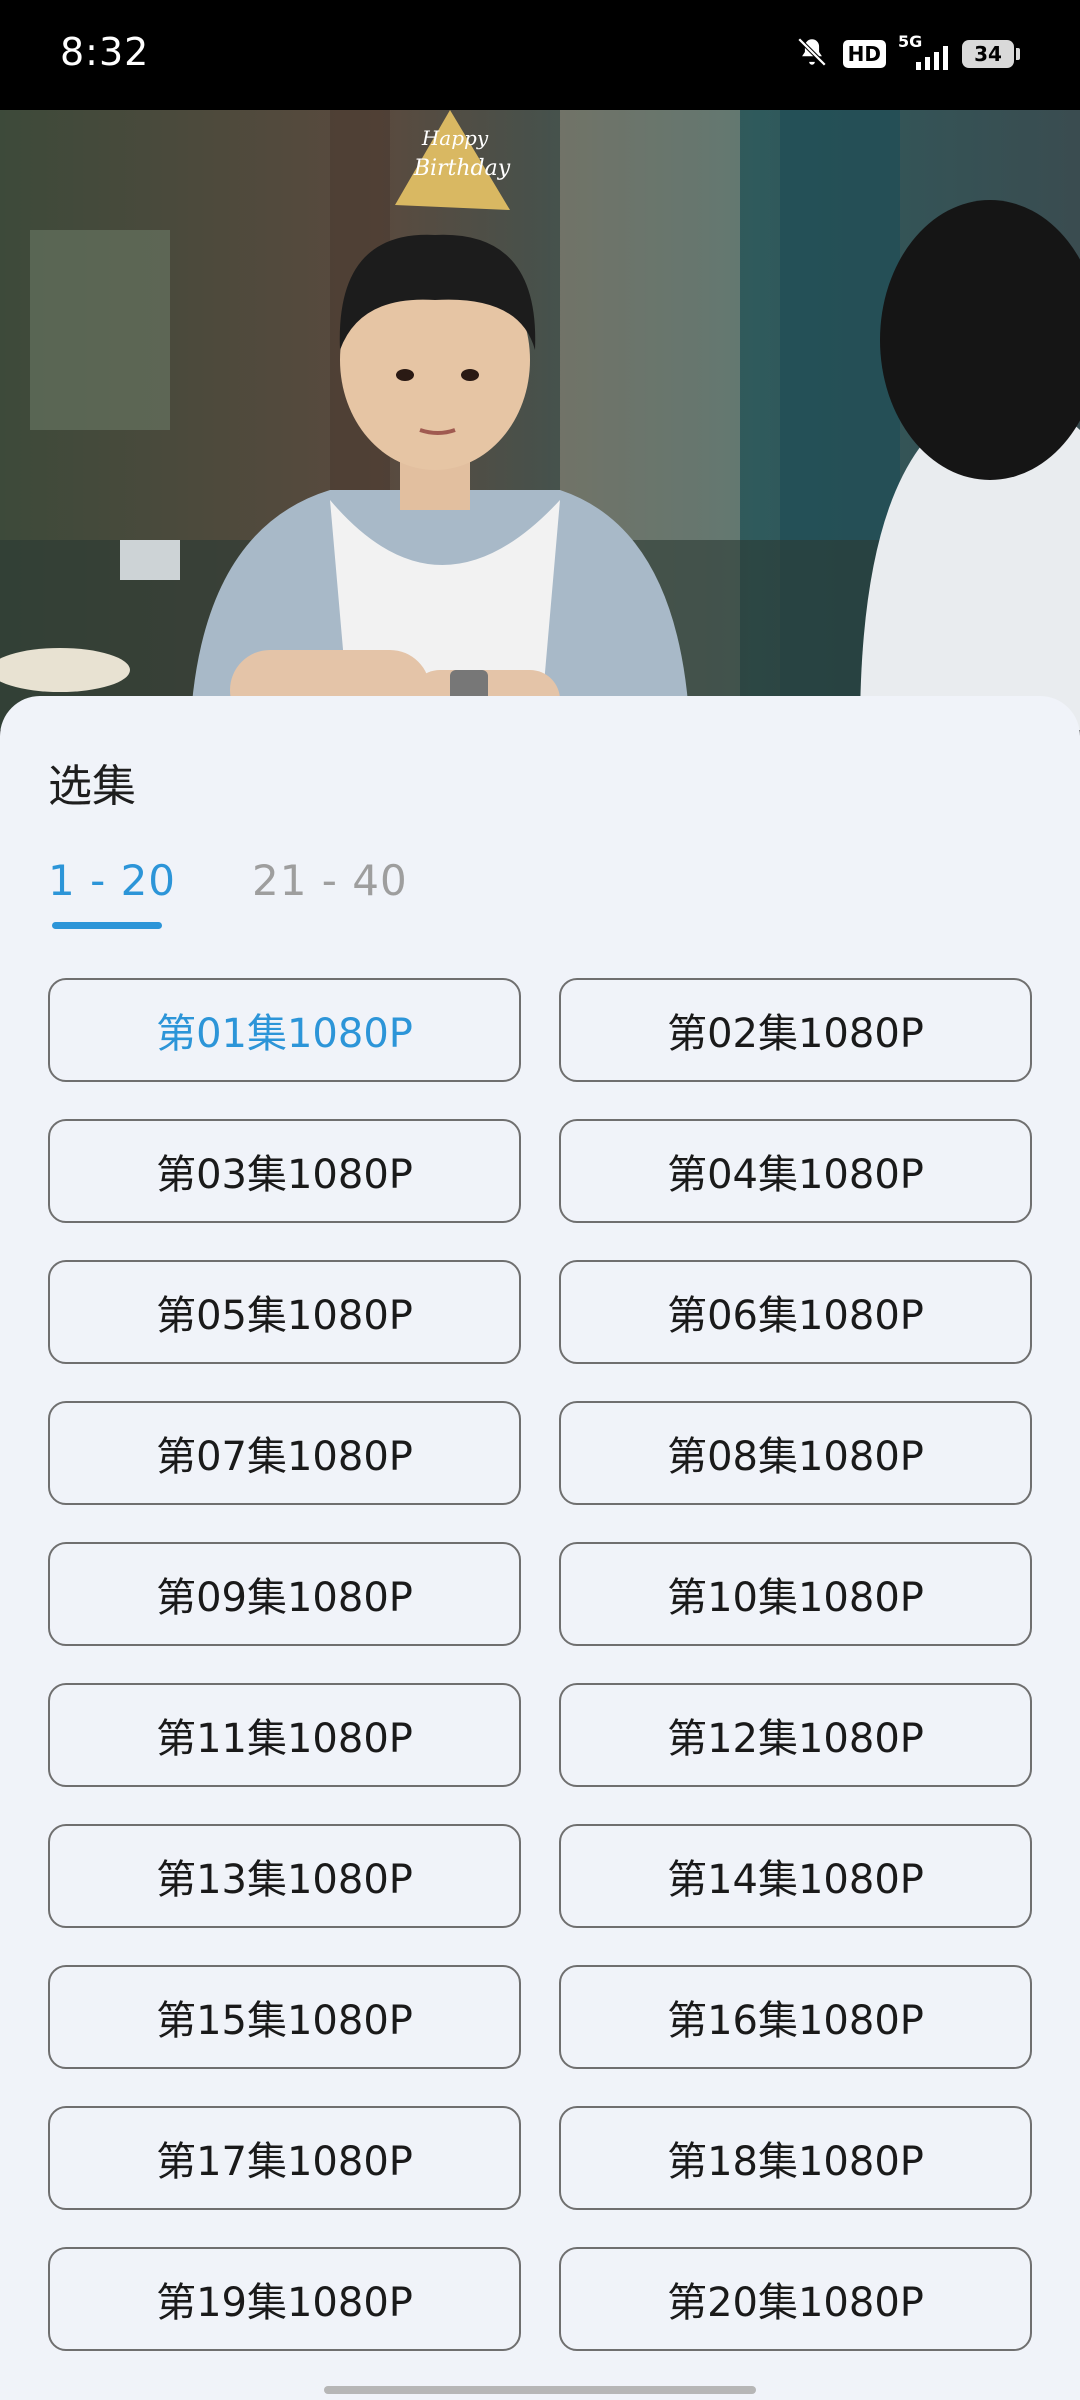  Describe the element at coordinates (92, 786) in the screenshot. I see `sheet-title: 选集` at that location.